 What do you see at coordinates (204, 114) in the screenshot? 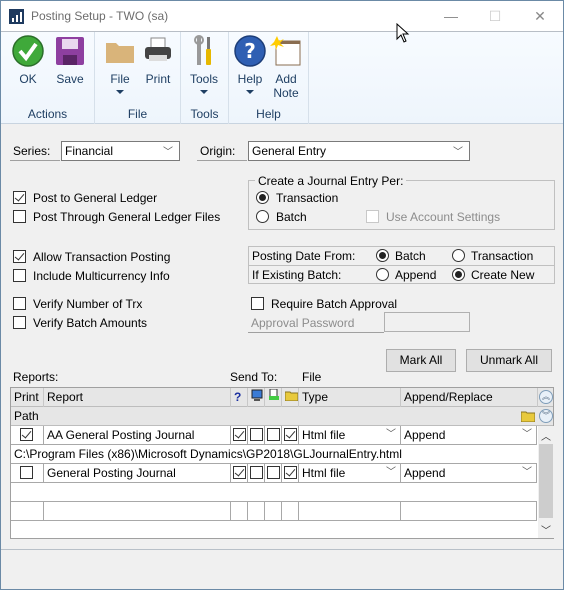
I see `ribbon-group-label: Tools` at bounding box center [204, 114].